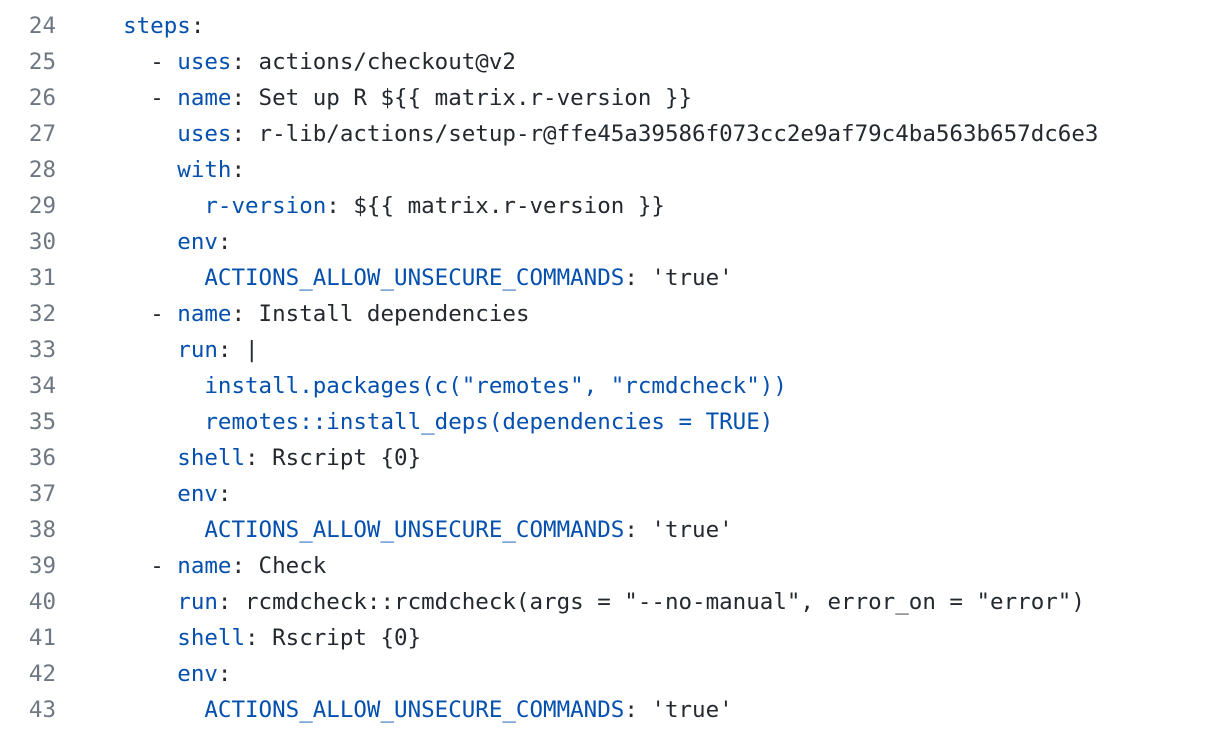 Image resolution: width=1222 pixels, height=738 pixels. I want to click on line-number: 24, so click(42, 26).